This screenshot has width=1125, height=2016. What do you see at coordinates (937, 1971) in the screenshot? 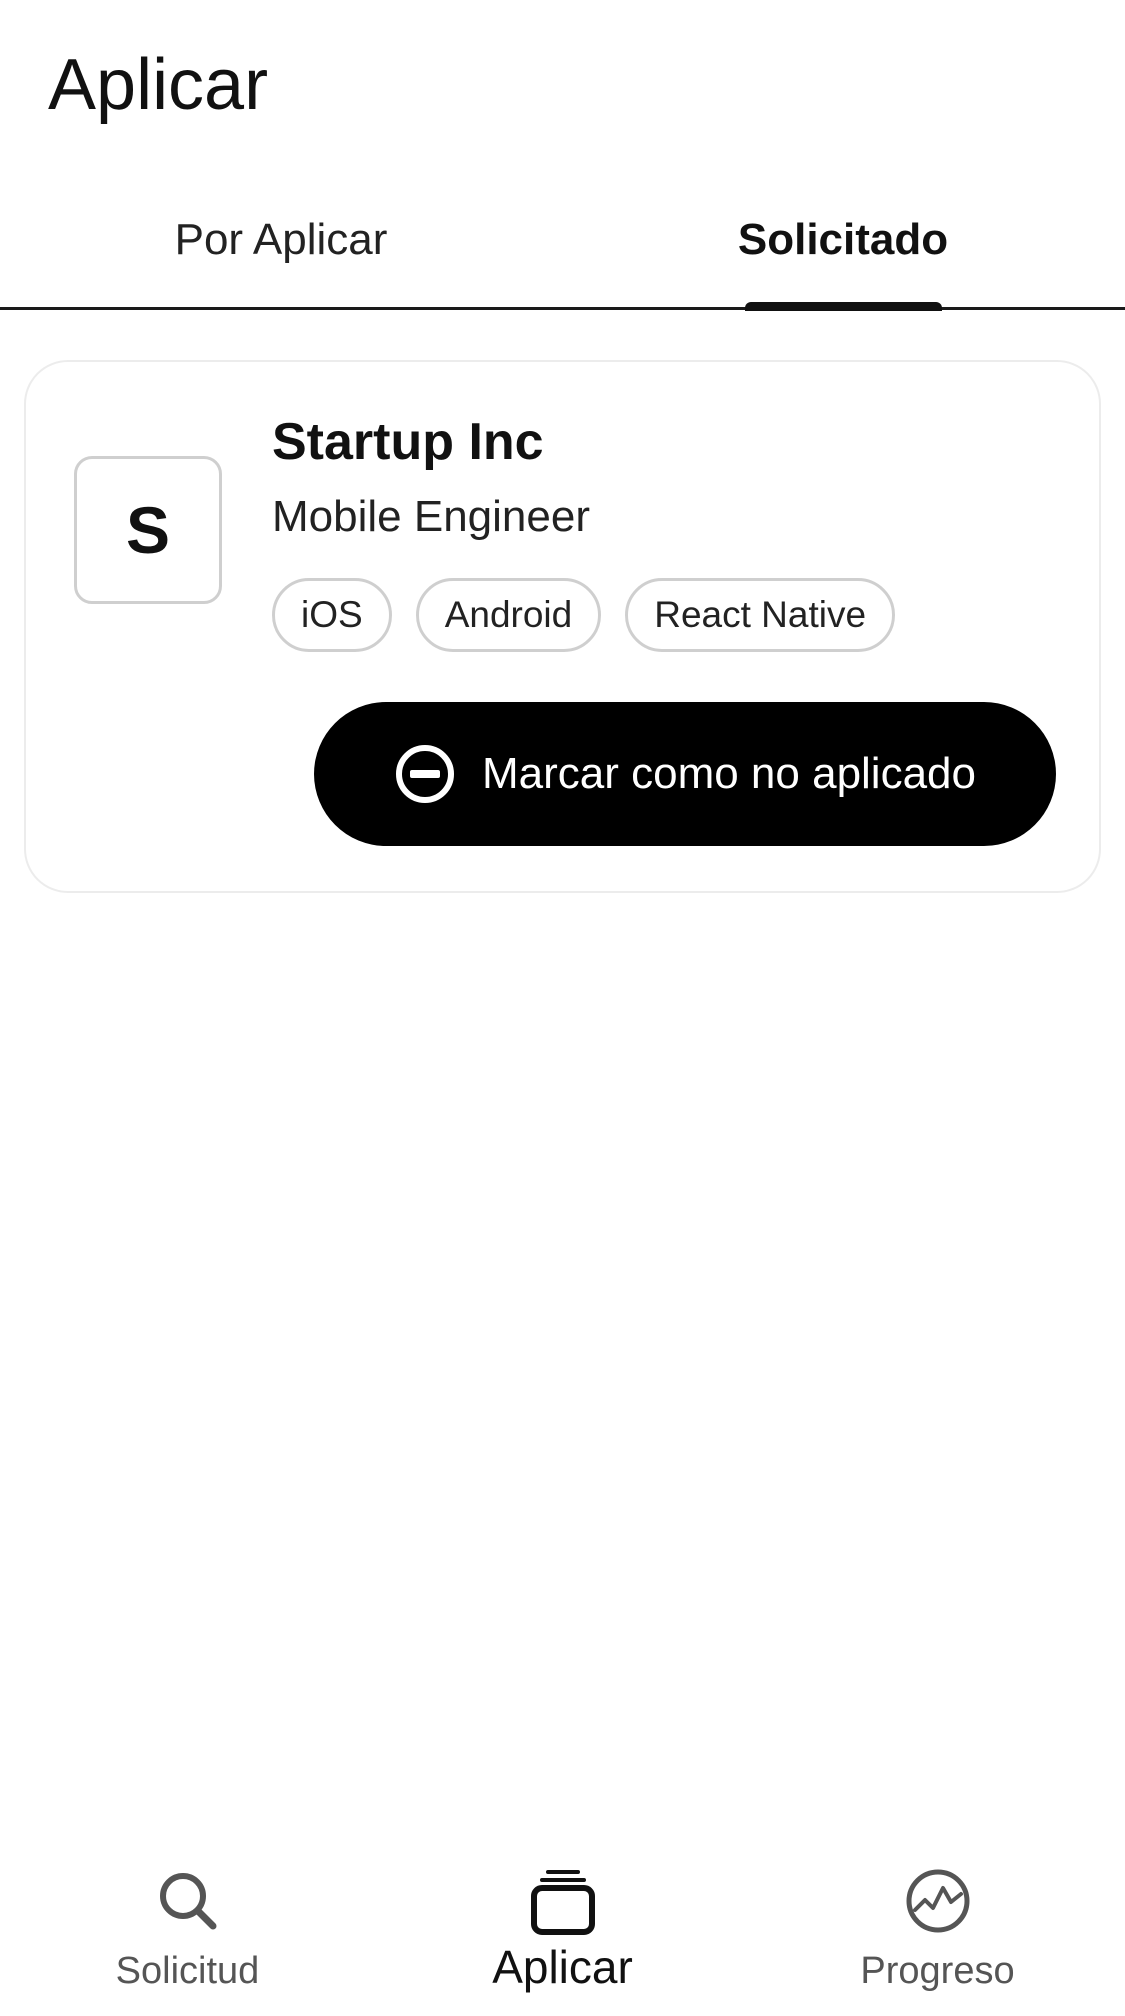
I see `nav-progreso-label: Progreso` at bounding box center [937, 1971].